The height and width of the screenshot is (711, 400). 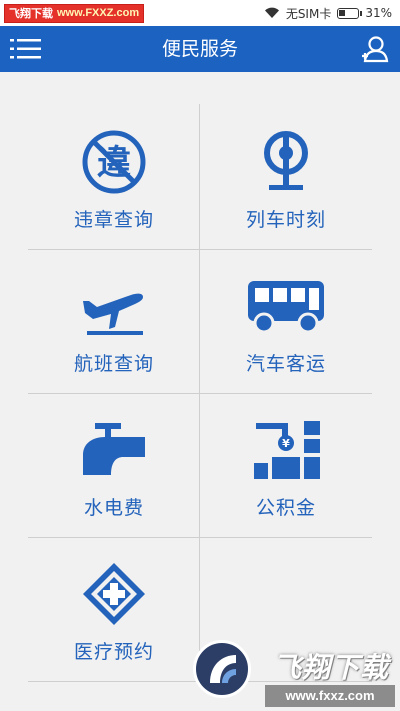 What do you see at coordinates (331, 667) in the screenshot?
I see `watermark-name: 飞翔下载` at bounding box center [331, 667].